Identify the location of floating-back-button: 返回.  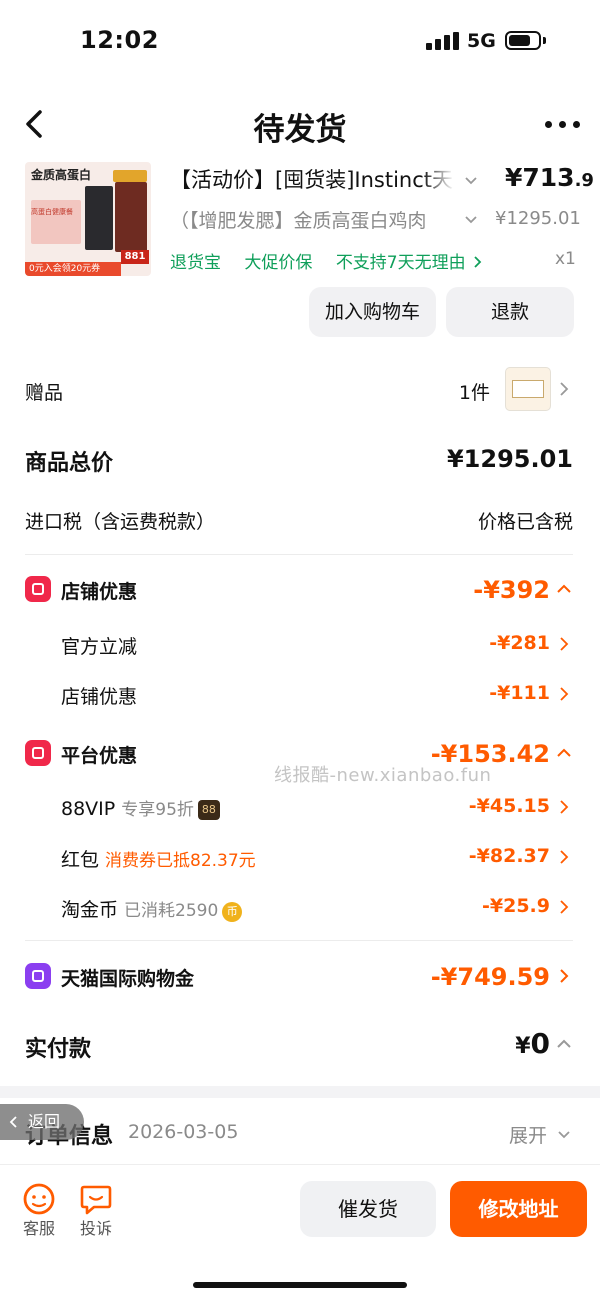
(42, 1122).